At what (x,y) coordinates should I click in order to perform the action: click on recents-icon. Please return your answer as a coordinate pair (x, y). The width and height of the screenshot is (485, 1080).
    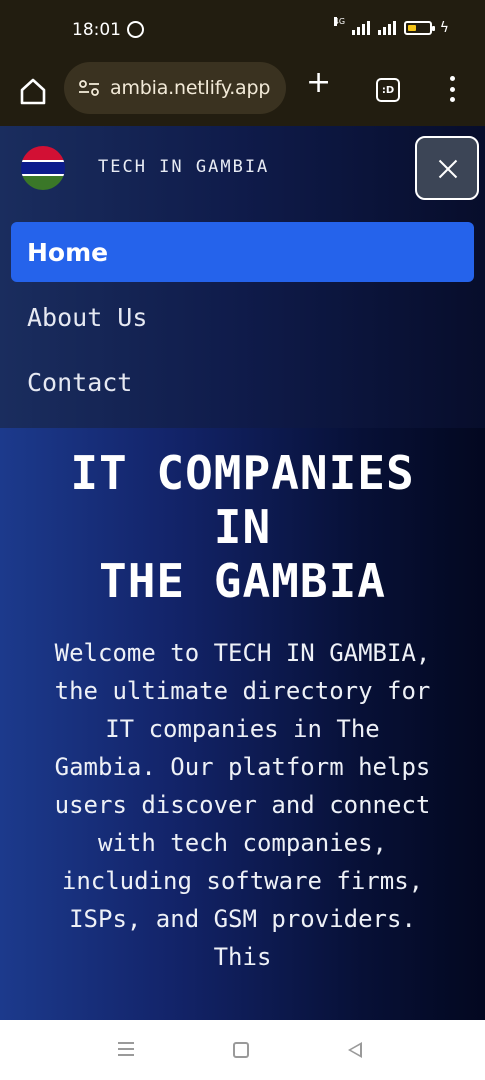
    Looking at the image, I should click on (126, 1049).